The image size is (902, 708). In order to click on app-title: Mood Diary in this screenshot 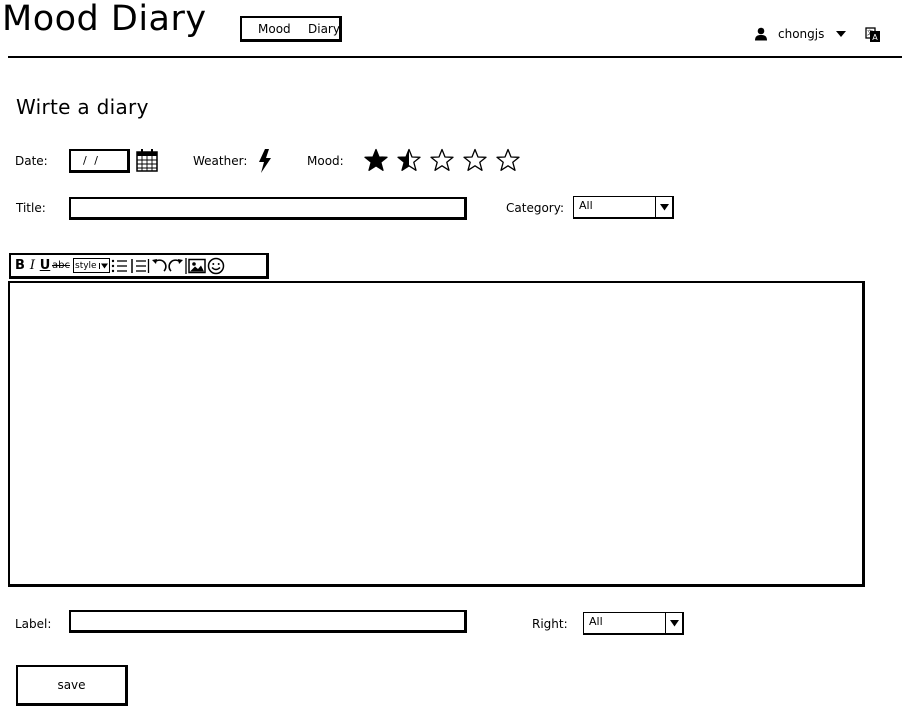, I will do `click(104, 19)`.